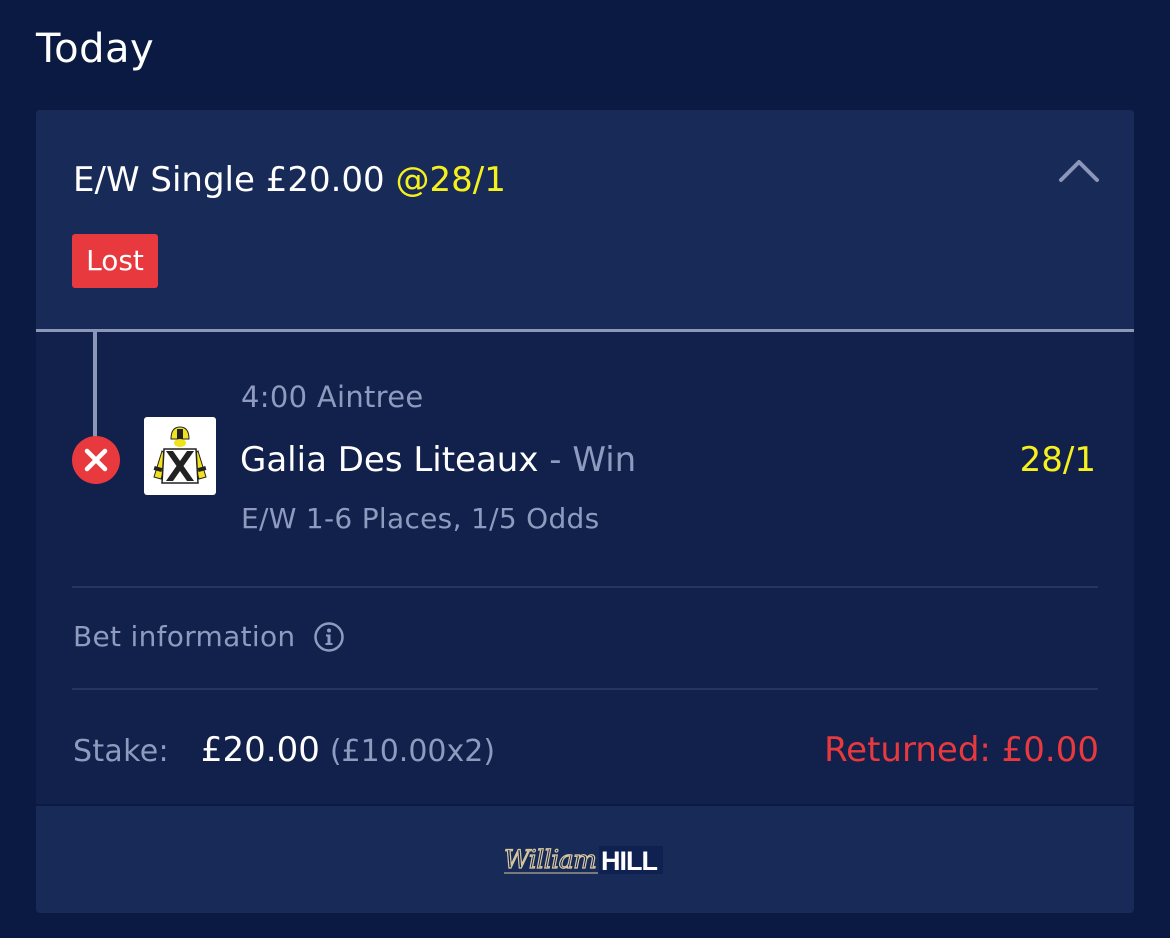  Describe the element at coordinates (412, 751) in the screenshot. I see `stake-detail: (£10.00x2)` at that location.